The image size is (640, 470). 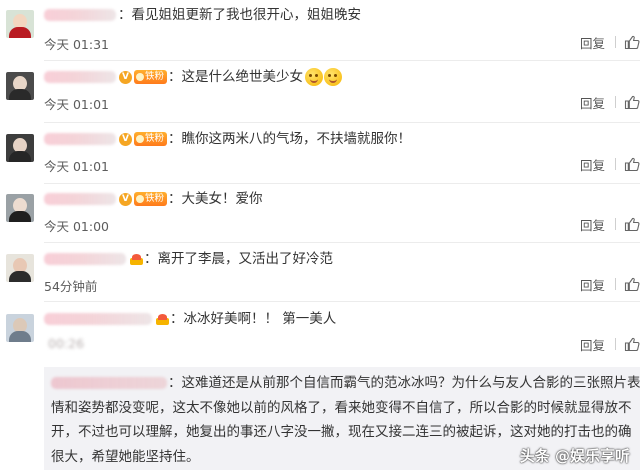 I want to click on comment-item: V 铁粉 ： 大美女！爱你 今天 01:00 回复, so click(x=320, y=213).